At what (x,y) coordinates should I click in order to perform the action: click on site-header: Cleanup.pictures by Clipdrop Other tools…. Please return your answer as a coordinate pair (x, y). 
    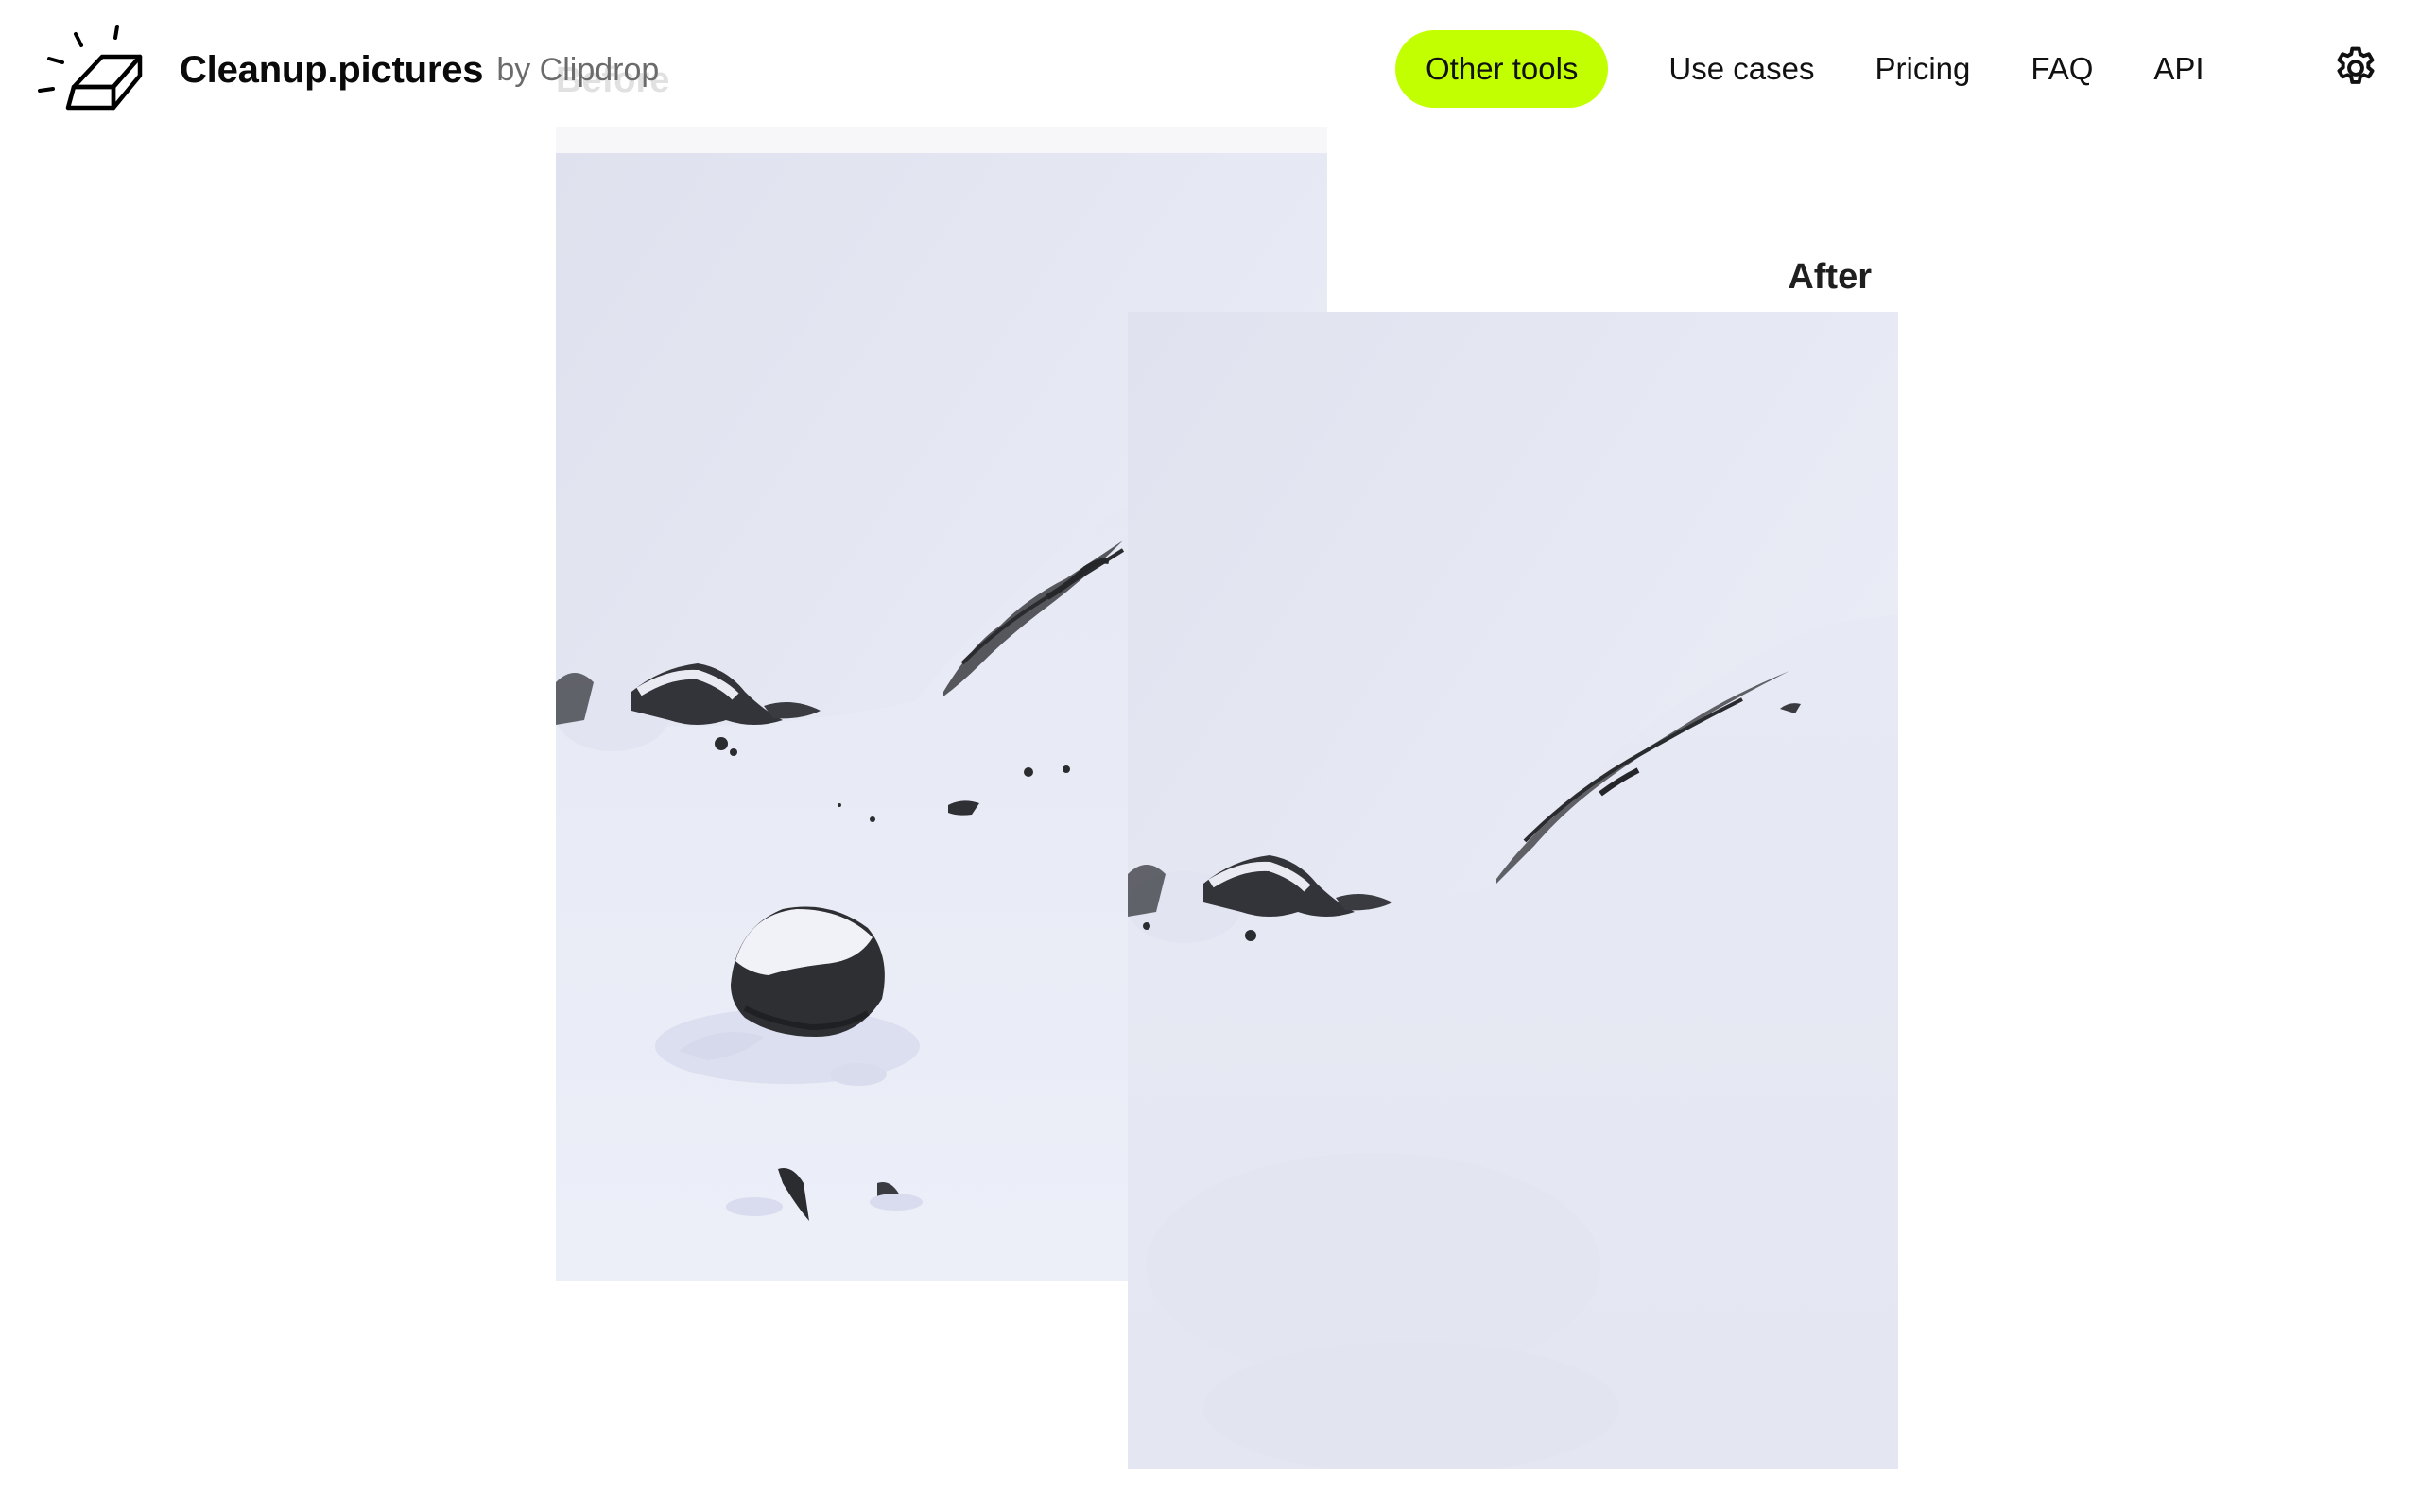
    Looking at the image, I should click on (1210, 71).